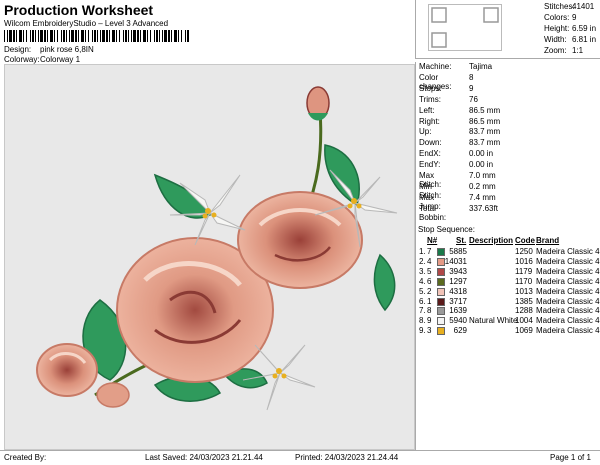  Describe the element at coordinates (422, 311) in the screenshot. I see `stop-number: 7.` at that location.